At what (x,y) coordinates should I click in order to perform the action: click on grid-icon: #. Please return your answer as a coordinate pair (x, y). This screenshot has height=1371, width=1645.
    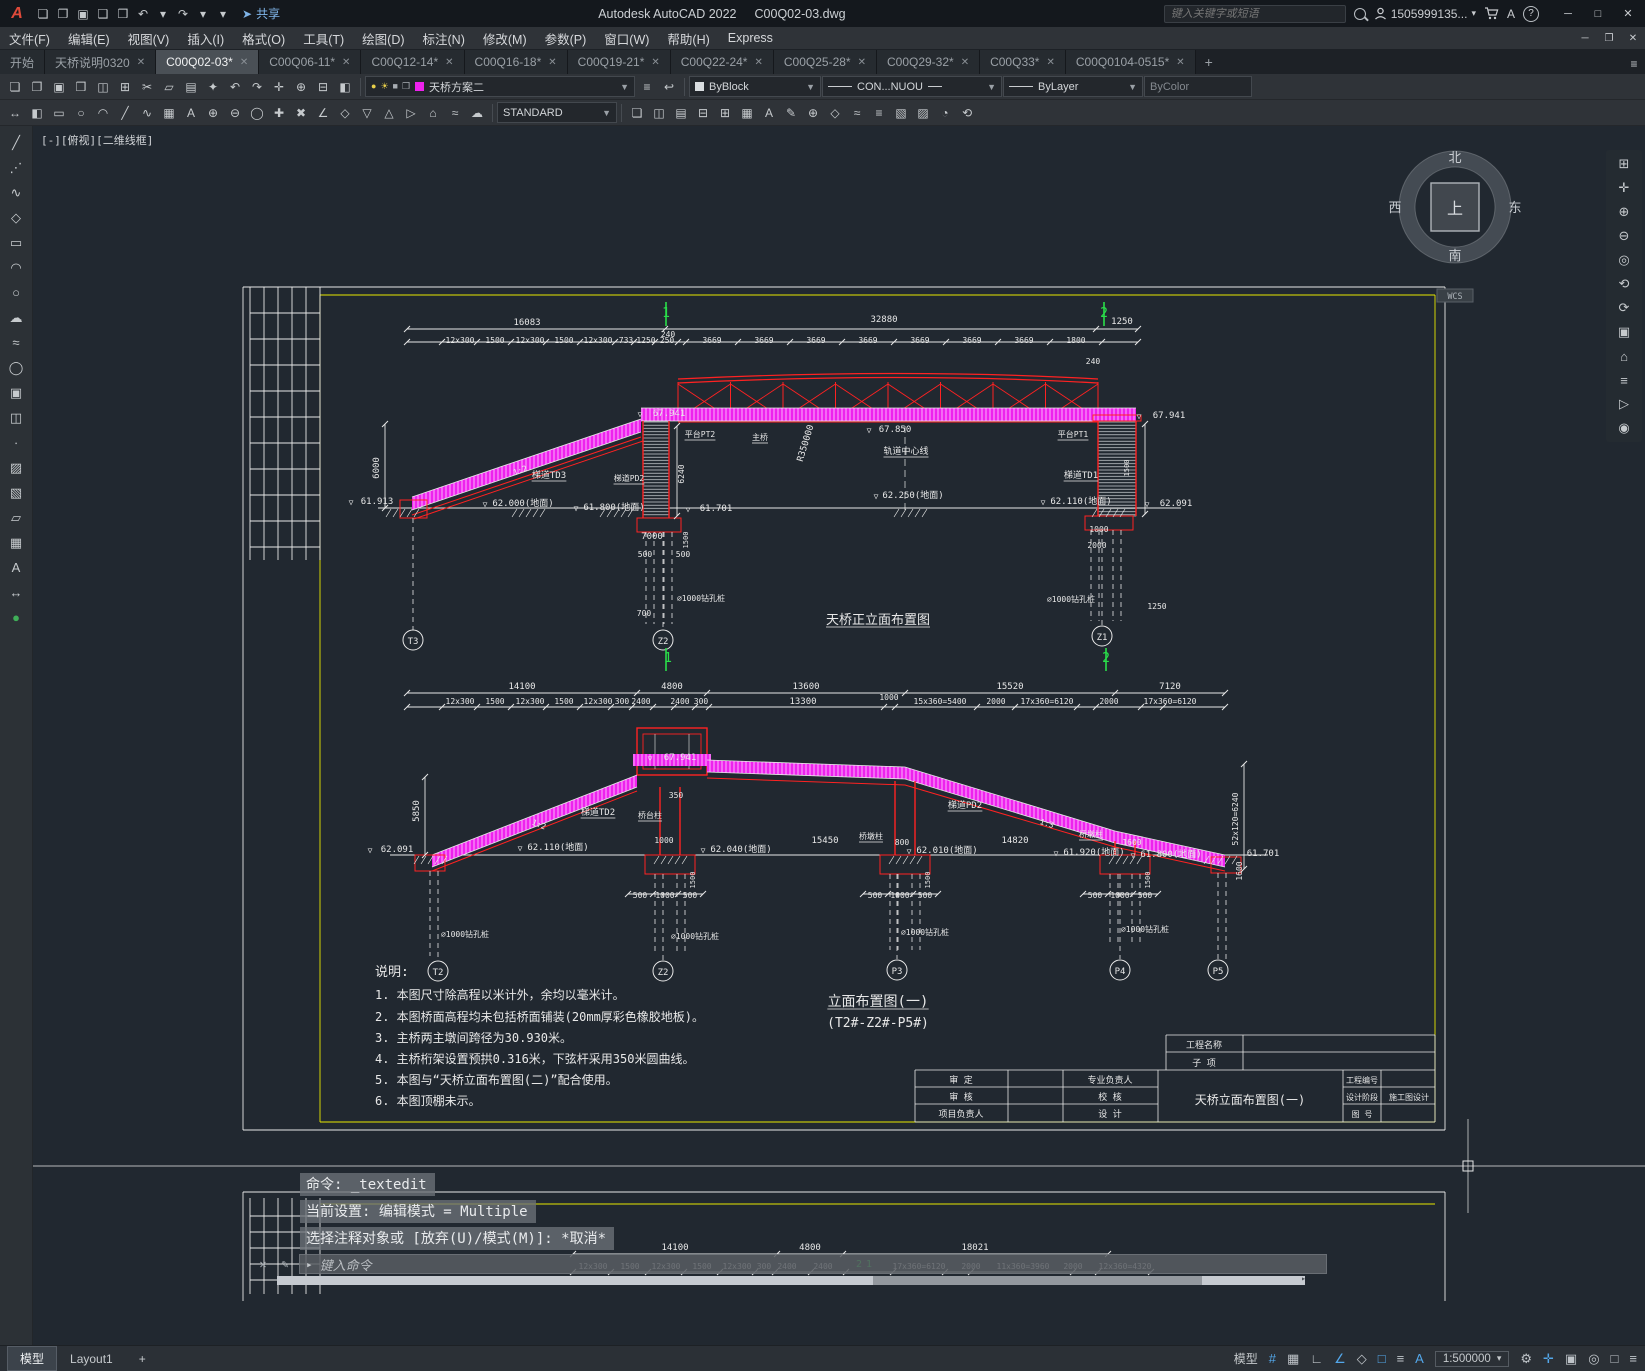
    Looking at the image, I should click on (1272, 1359).